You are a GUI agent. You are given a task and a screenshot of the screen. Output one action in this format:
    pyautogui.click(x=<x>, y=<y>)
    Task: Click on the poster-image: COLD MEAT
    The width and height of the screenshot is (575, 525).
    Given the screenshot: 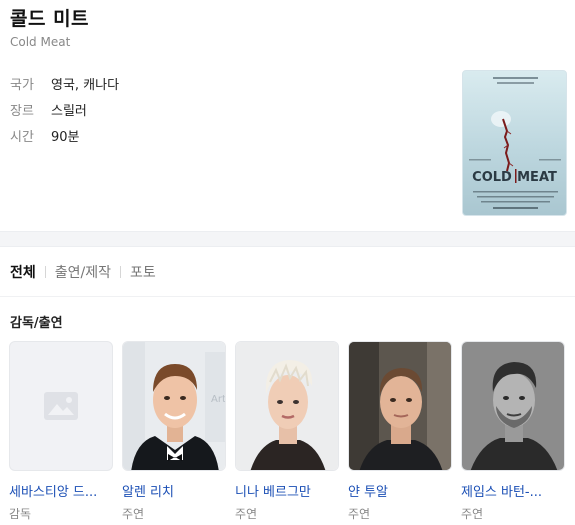 What is the action you would take?
    pyautogui.click(x=514, y=143)
    